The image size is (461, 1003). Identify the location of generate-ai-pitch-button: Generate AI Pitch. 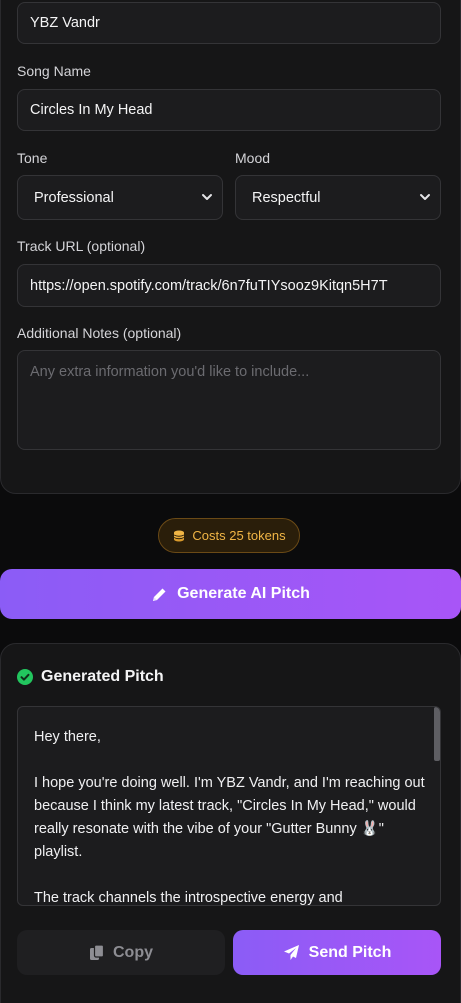
(230, 594).